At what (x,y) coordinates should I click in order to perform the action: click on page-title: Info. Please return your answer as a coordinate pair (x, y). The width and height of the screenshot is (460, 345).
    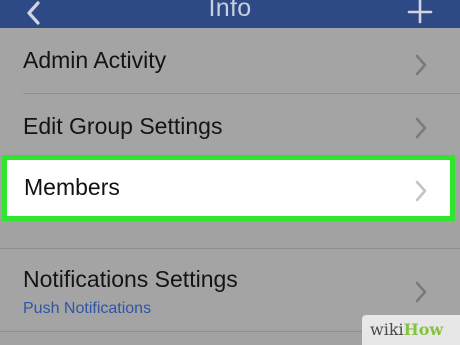
    Looking at the image, I should click on (230, 11).